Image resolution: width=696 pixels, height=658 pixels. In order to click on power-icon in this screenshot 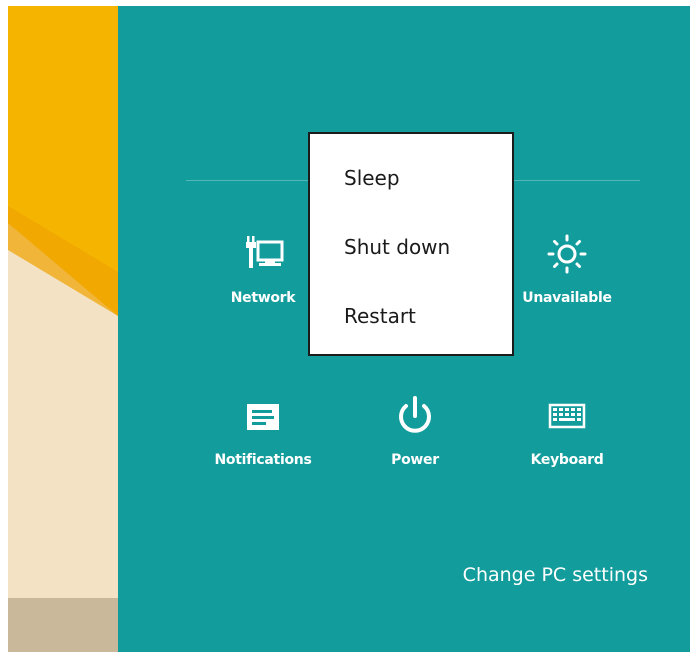, I will do `click(415, 414)`.